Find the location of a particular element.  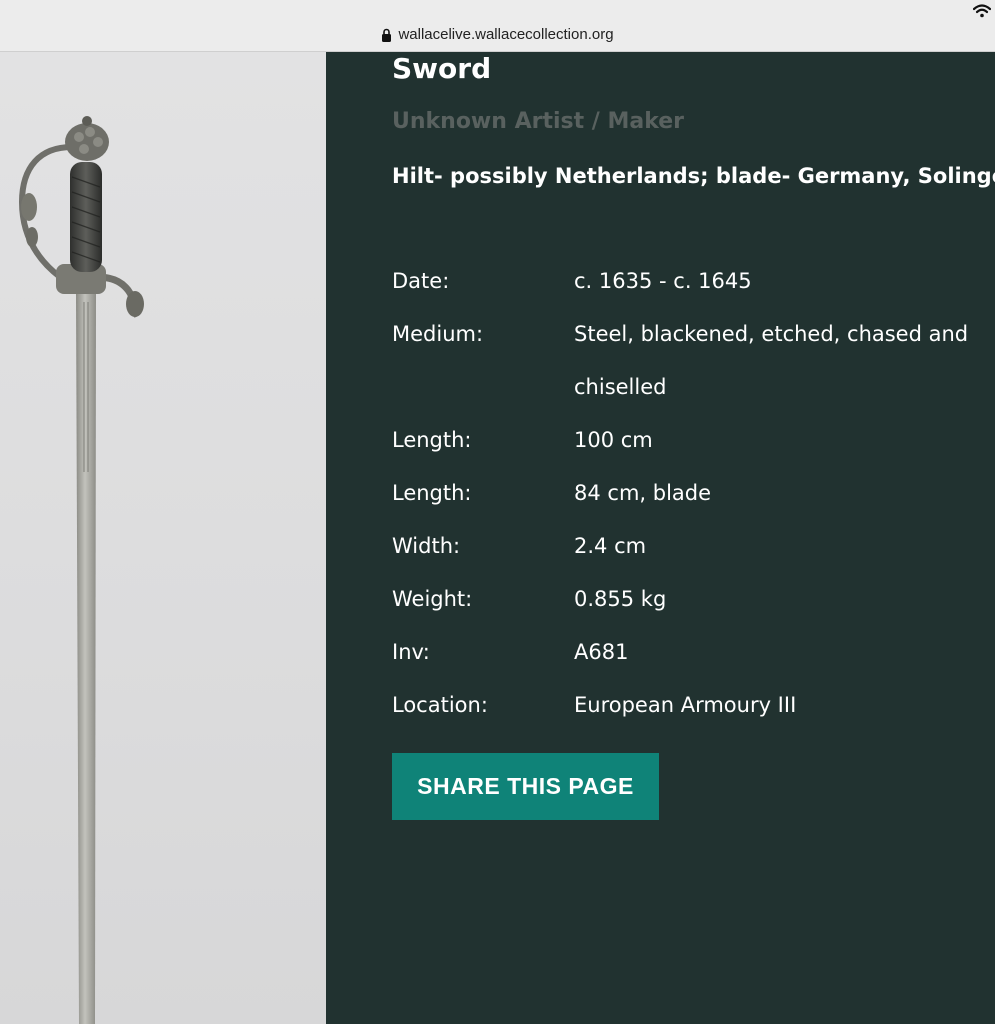

fact-label: Location: is located at coordinates (440, 705).